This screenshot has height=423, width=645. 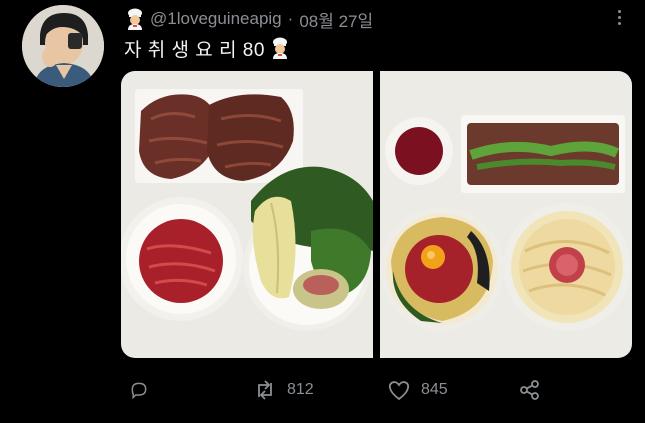 I want to click on retweet-icon, so click(x=265, y=390).